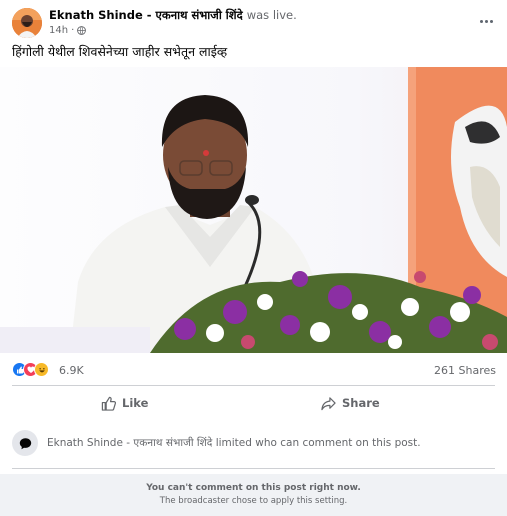 The width and height of the screenshot is (507, 516). I want to click on share-label: Share, so click(361, 403).